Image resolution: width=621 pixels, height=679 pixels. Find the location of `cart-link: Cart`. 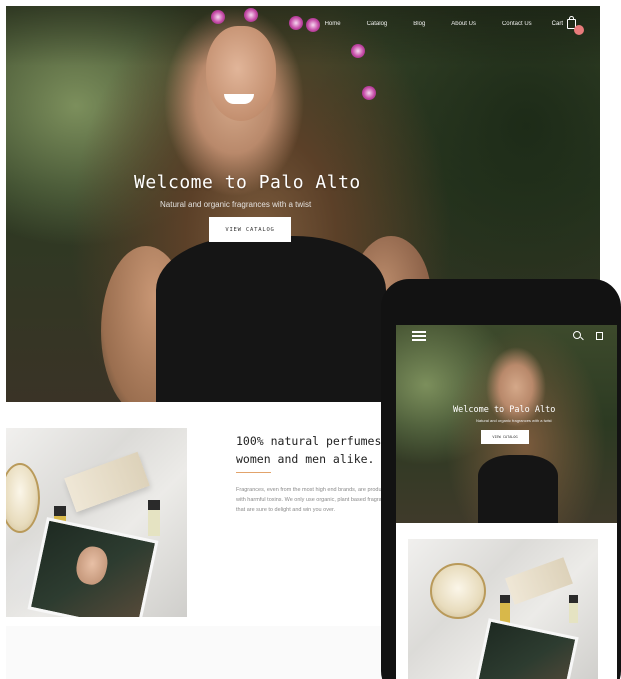

cart-link: Cart is located at coordinates (567, 25).